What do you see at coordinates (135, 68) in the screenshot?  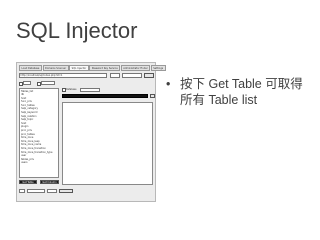 I see `tab-administrator-finder: Administrator Finder` at bounding box center [135, 68].